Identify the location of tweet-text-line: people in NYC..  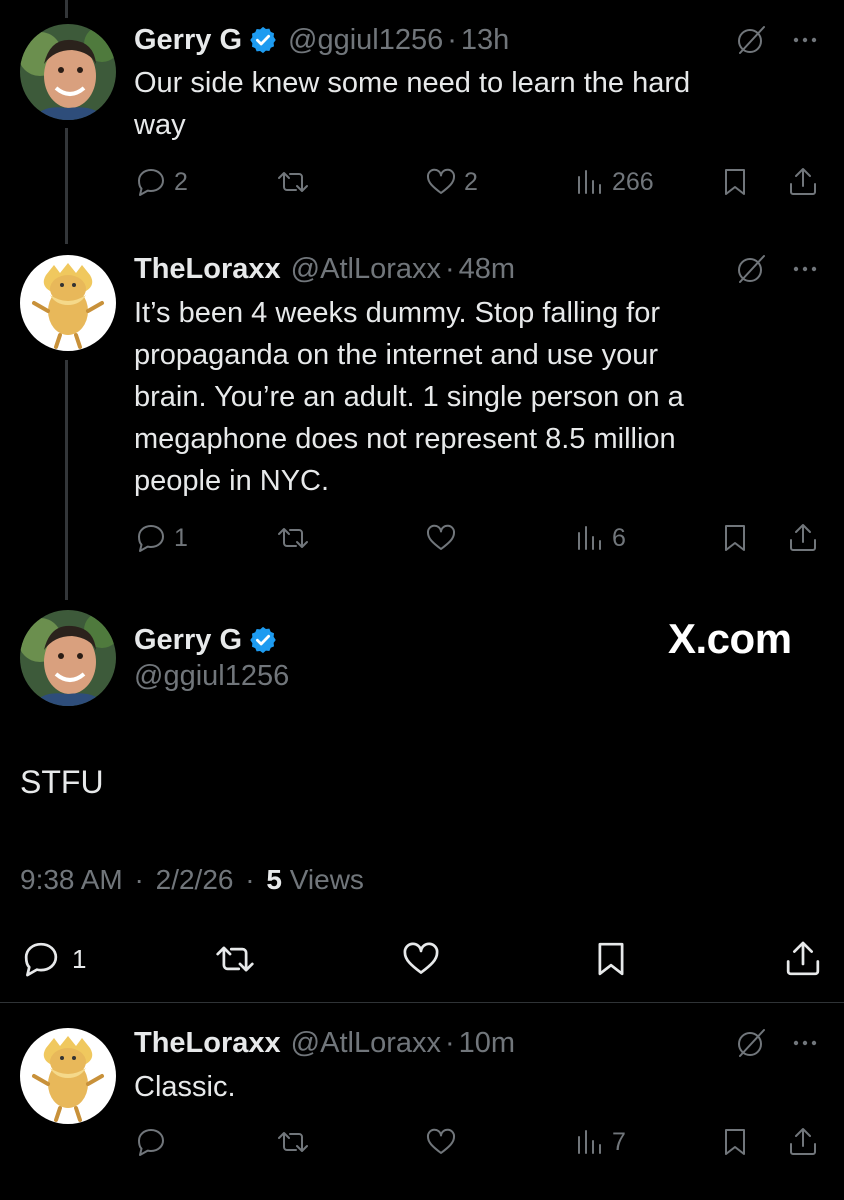
(232, 481).